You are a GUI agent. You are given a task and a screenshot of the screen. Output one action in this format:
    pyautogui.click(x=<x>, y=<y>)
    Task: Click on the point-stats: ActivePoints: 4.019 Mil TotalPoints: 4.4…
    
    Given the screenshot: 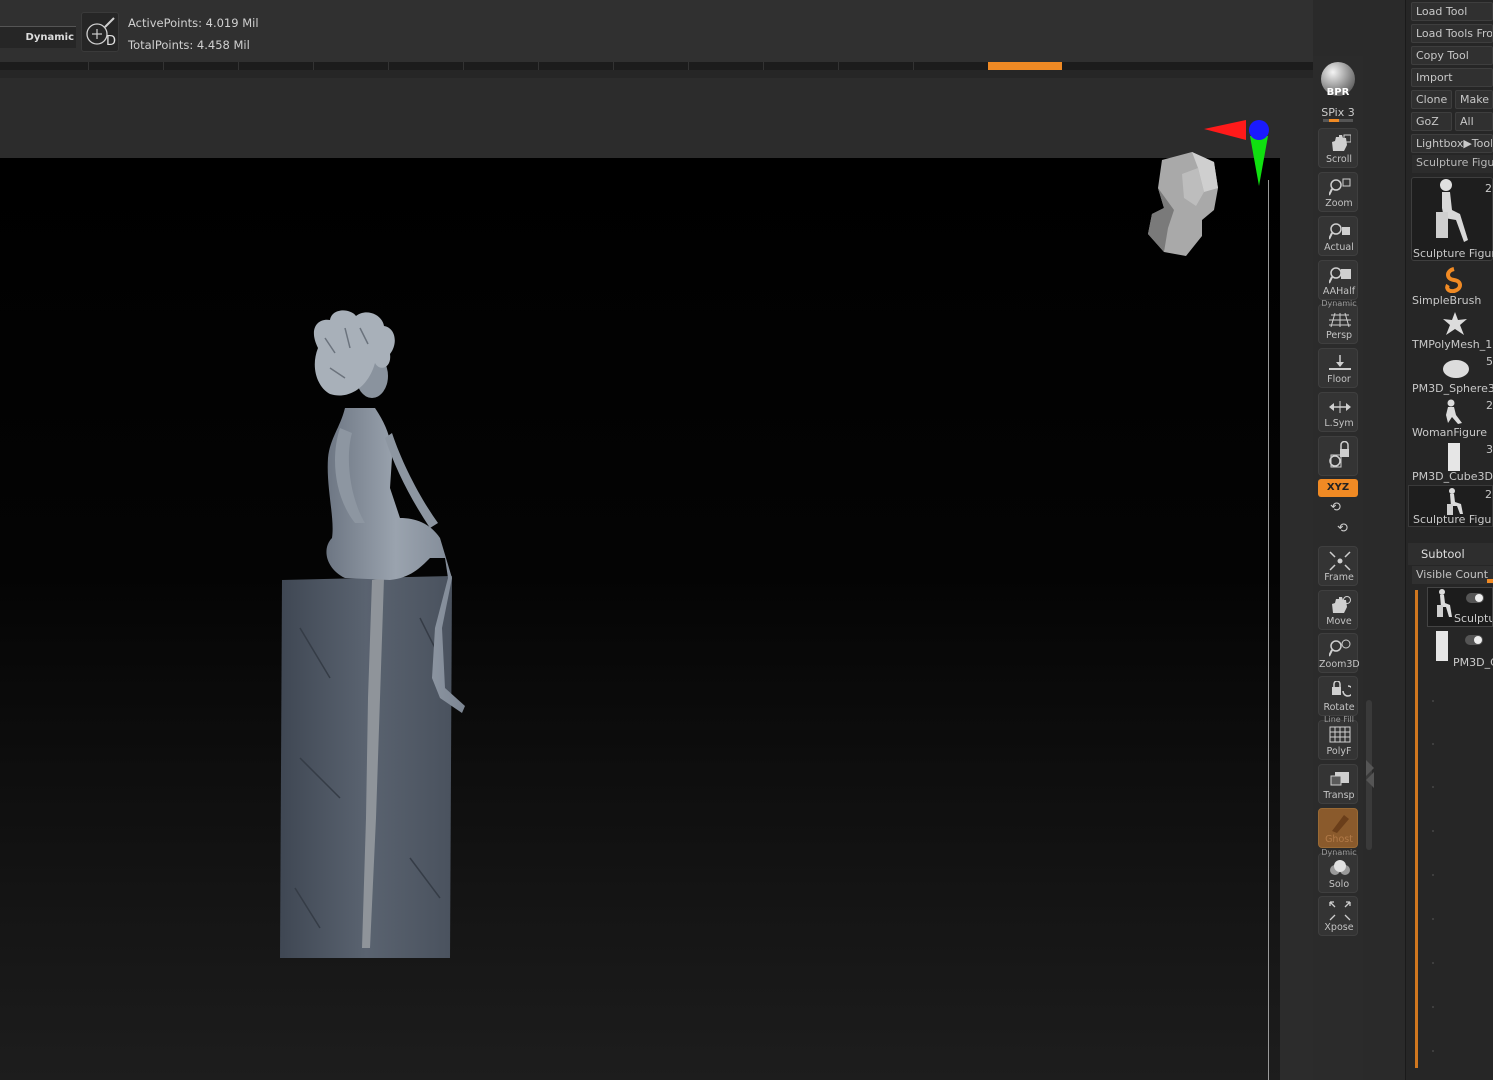 What is the action you would take?
    pyautogui.click(x=193, y=34)
    